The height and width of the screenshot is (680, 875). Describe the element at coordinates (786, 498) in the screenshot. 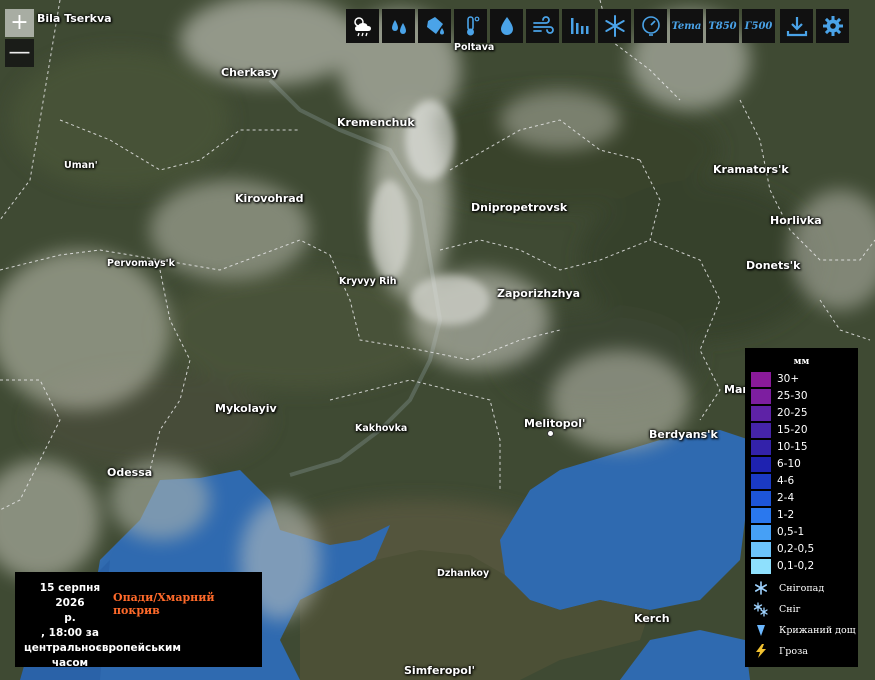

I see `legend-scale-label: 2-4` at that location.